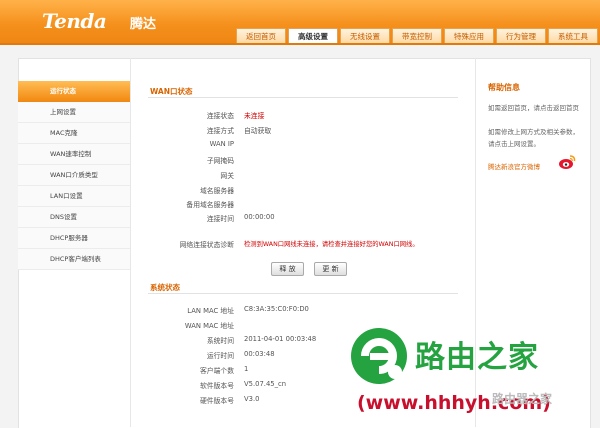 This screenshot has height=428, width=600. Describe the element at coordinates (246, 369) in the screenshot. I see `client-count-value: 1` at that location.